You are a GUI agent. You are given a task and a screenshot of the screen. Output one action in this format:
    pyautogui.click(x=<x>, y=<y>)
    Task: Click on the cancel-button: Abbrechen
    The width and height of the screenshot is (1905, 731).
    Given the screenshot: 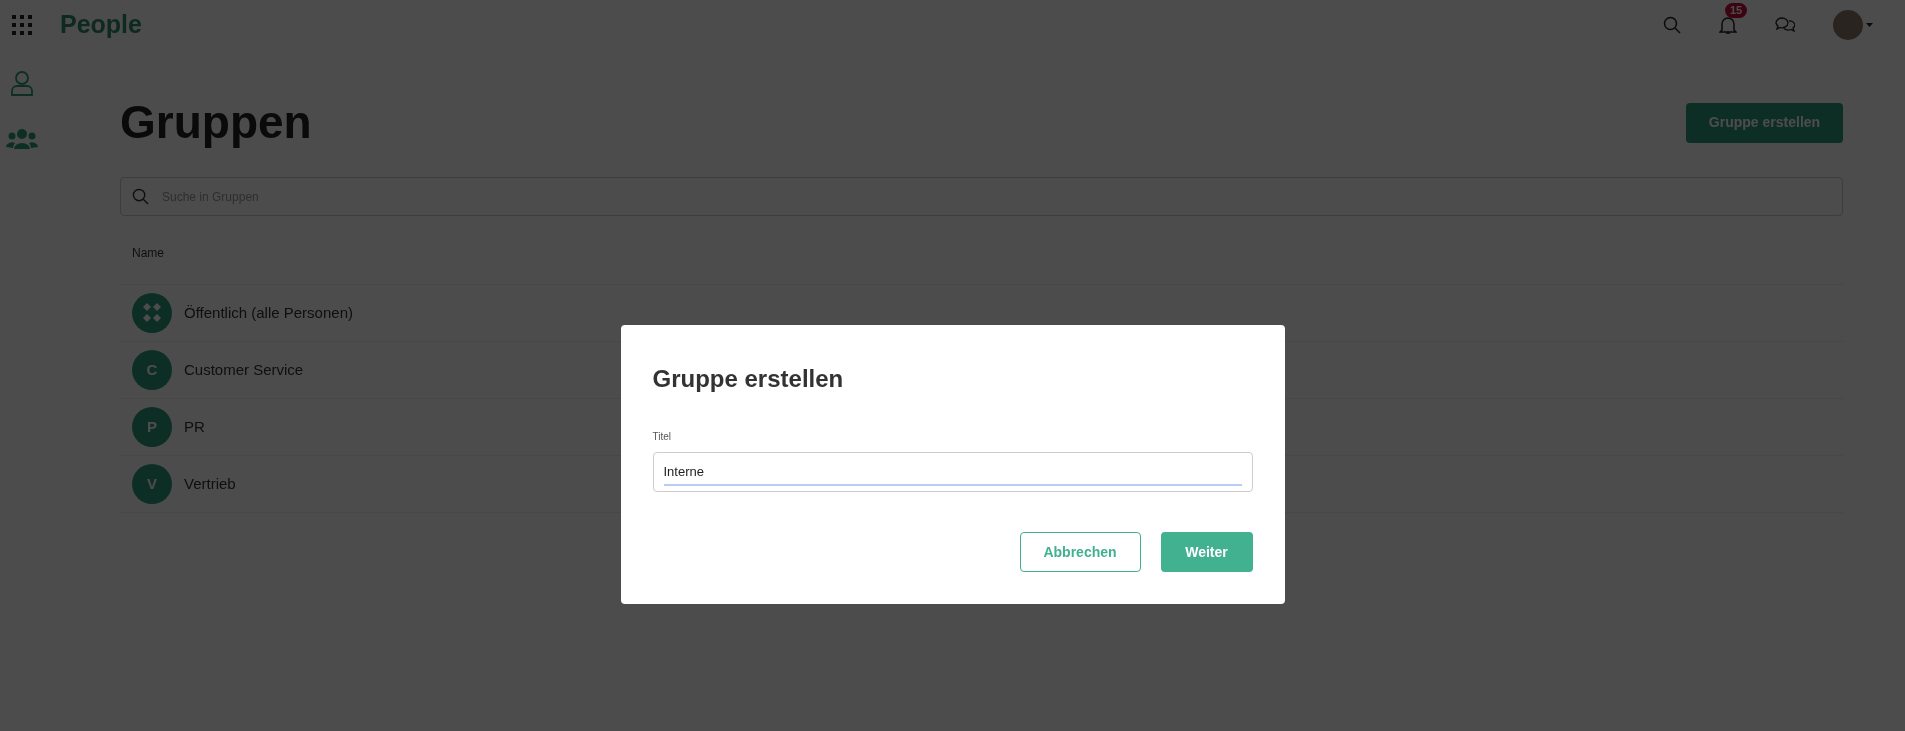 What is the action you would take?
    pyautogui.click(x=1080, y=552)
    